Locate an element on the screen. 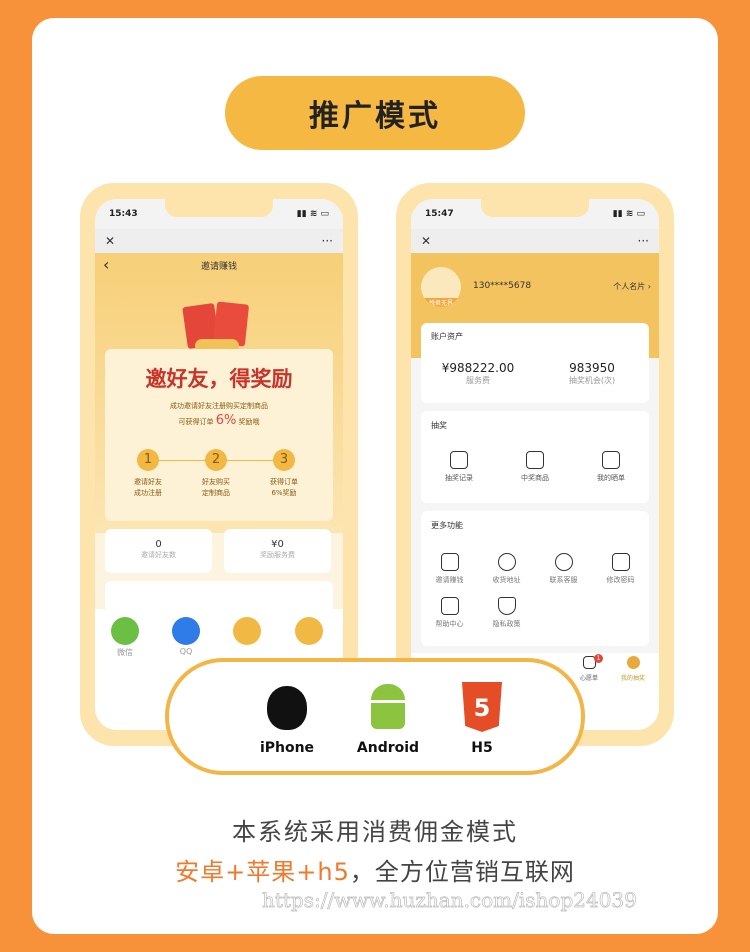  apple-icon is located at coordinates (287, 708).